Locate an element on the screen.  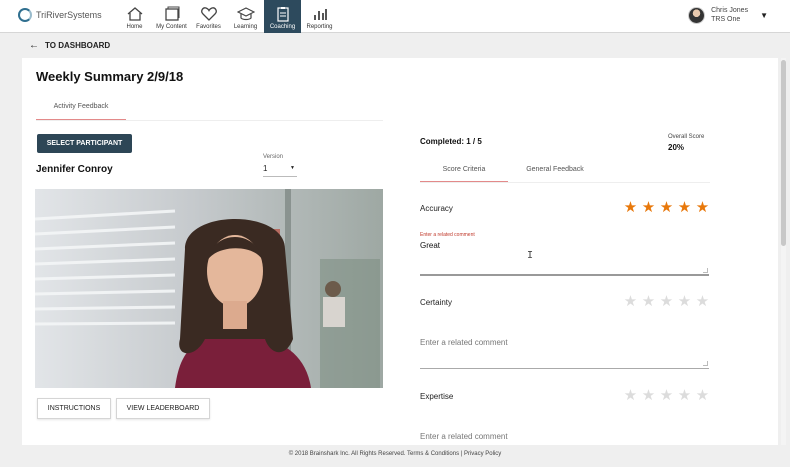
criterion-label-expertise: Expertise is located at coordinates (437, 396).